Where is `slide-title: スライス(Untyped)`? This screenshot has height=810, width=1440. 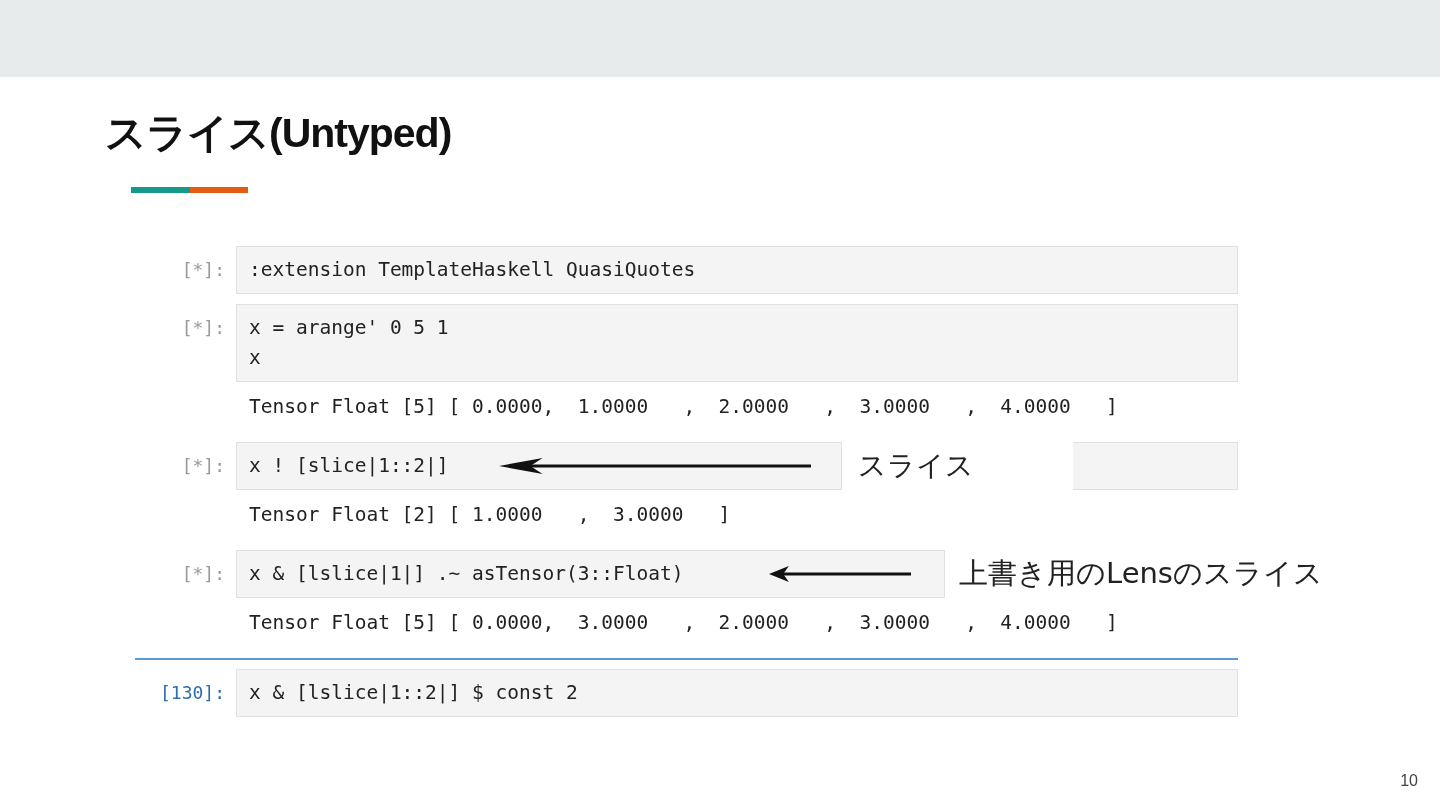 slide-title: スライス(Untyped) is located at coordinates (279, 133).